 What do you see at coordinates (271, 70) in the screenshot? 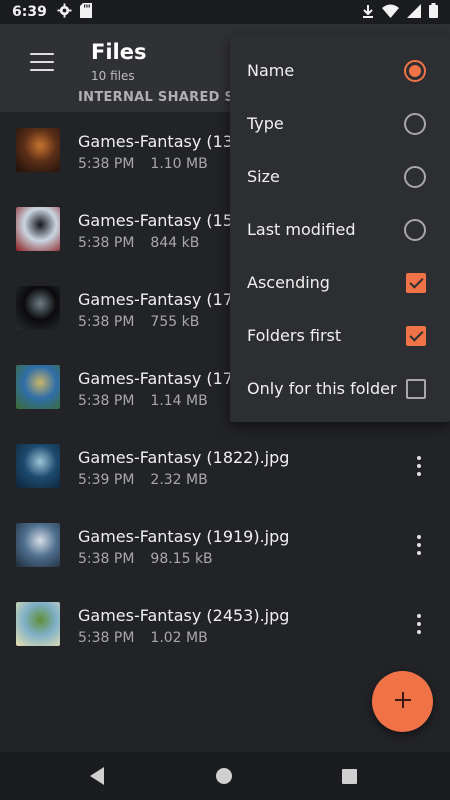
I see `menu-item-label: Name` at bounding box center [271, 70].